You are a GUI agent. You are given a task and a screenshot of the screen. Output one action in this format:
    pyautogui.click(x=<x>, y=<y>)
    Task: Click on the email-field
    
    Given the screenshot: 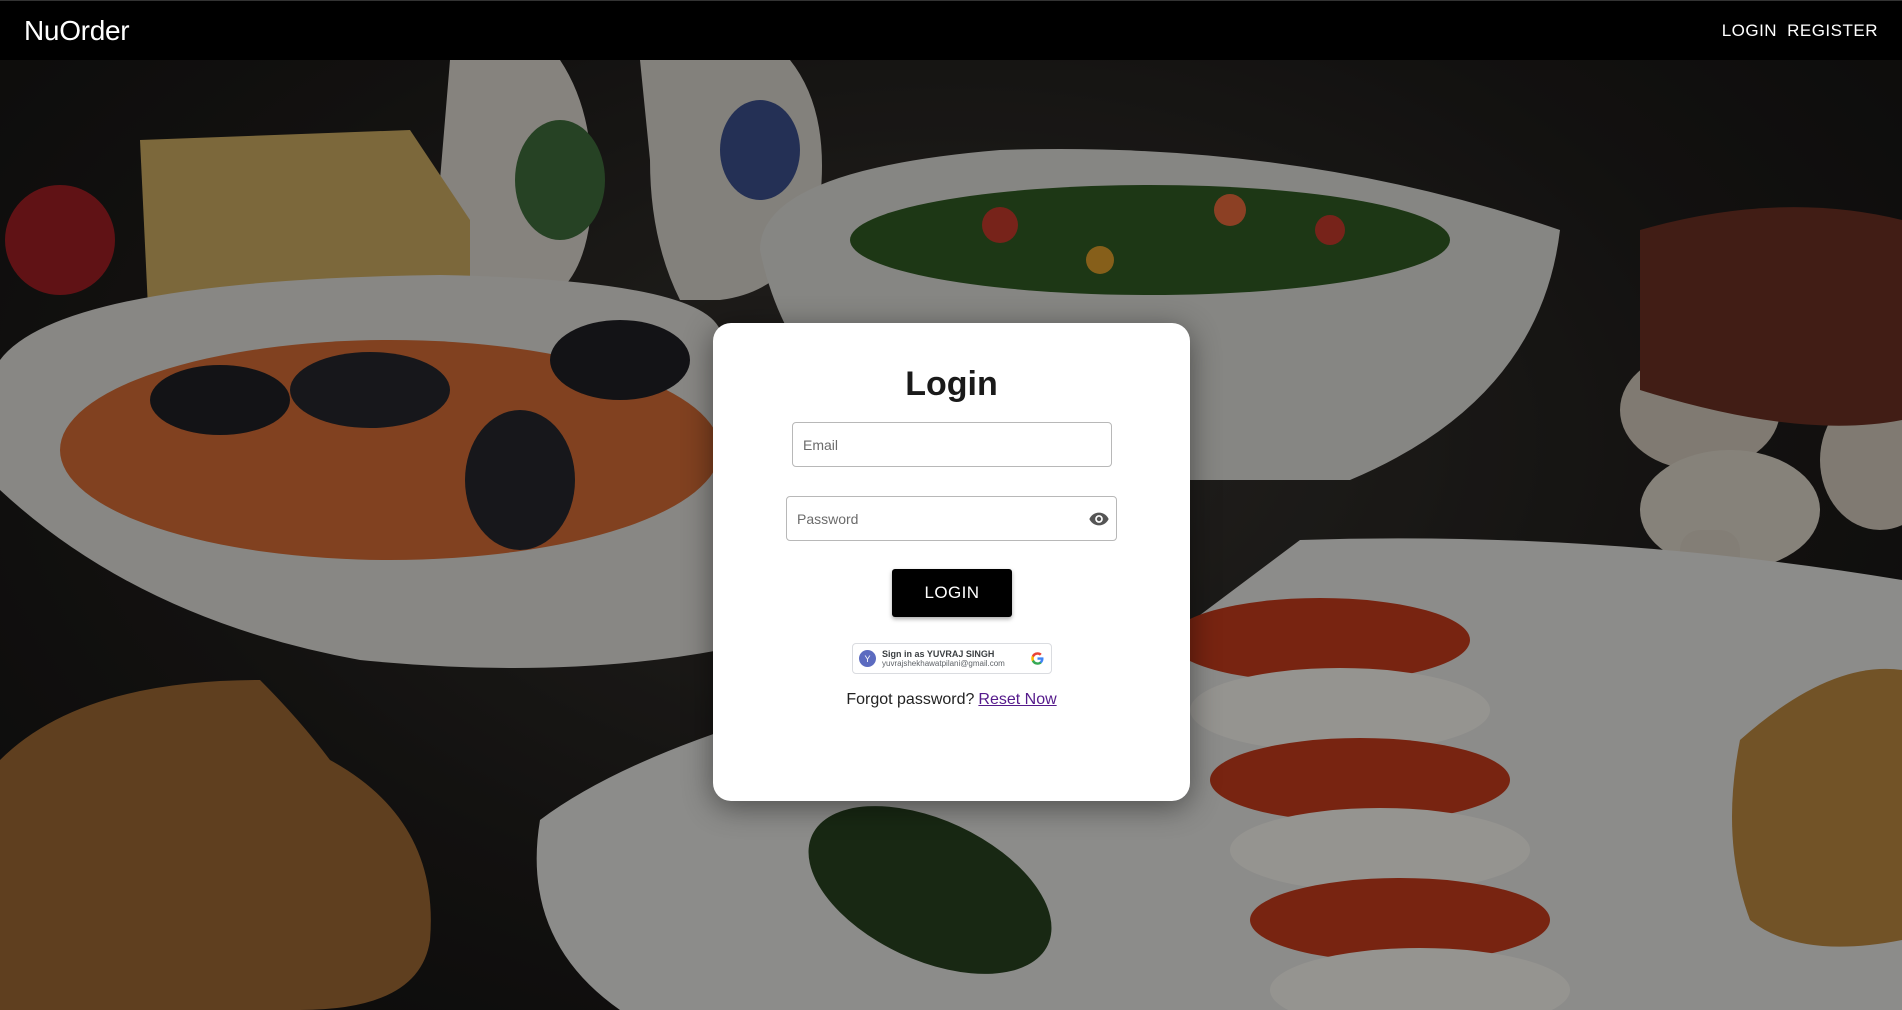 What is the action you would take?
    pyautogui.click(x=952, y=444)
    